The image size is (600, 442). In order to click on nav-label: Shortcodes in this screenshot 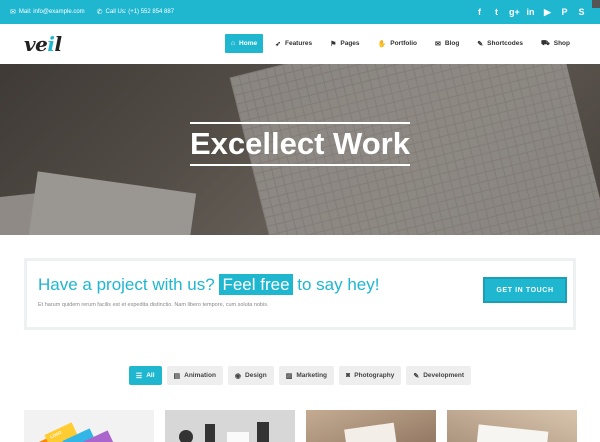, I will do `click(505, 43)`.